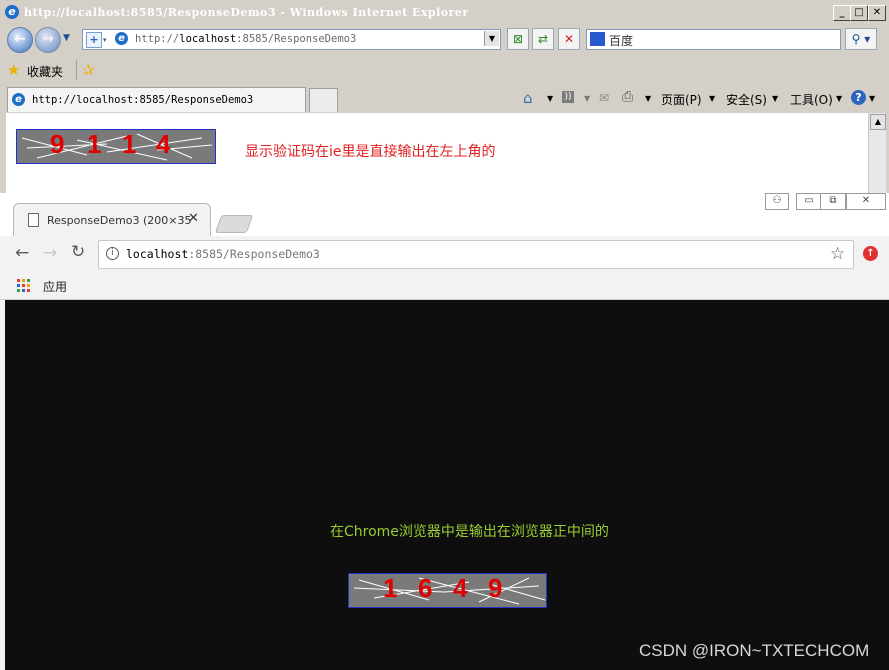  Describe the element at coordinates (55, 286) in the screenshot. I see `apps-link: 应用` at that location.